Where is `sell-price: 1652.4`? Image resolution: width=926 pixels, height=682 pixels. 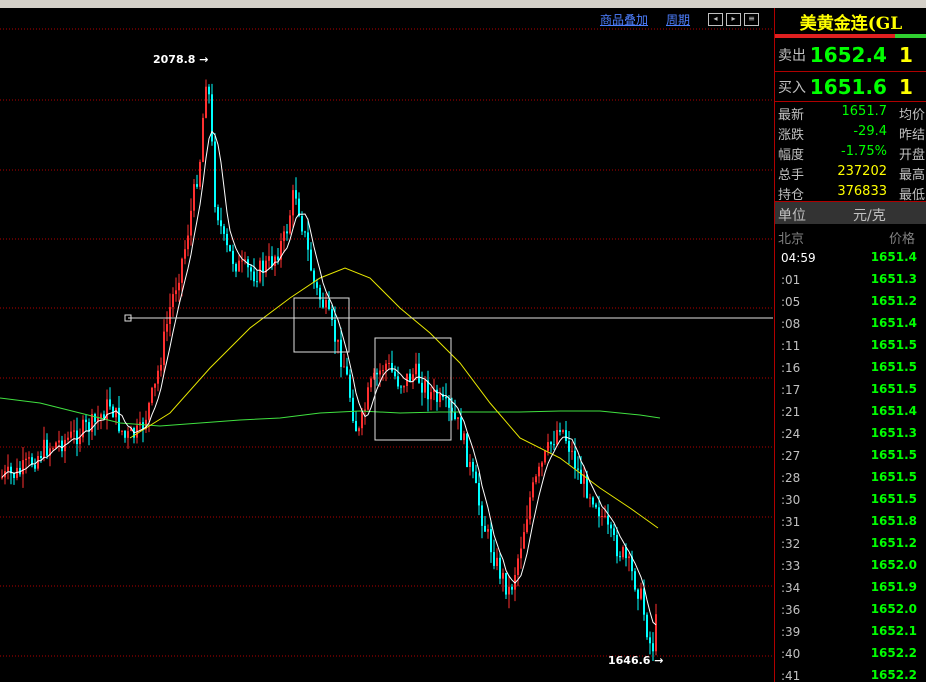 sell-price: 1652.4 is located at coordinates (848, 55).